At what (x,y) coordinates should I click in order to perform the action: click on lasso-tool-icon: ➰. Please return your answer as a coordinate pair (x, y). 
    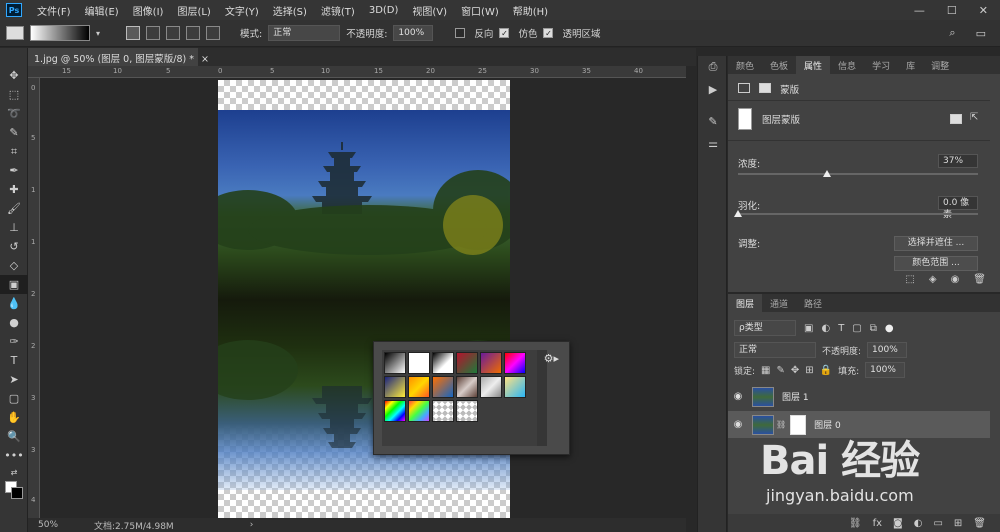
    Looking at the image, I should click on (14, 113).